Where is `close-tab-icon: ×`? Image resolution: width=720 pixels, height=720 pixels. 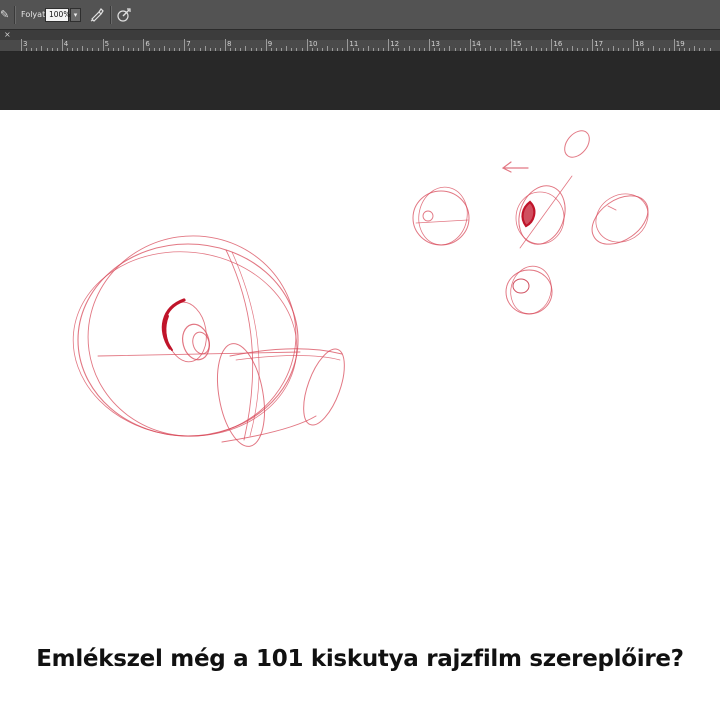 close-tab-icon: × is located at coordinates (7, 35).